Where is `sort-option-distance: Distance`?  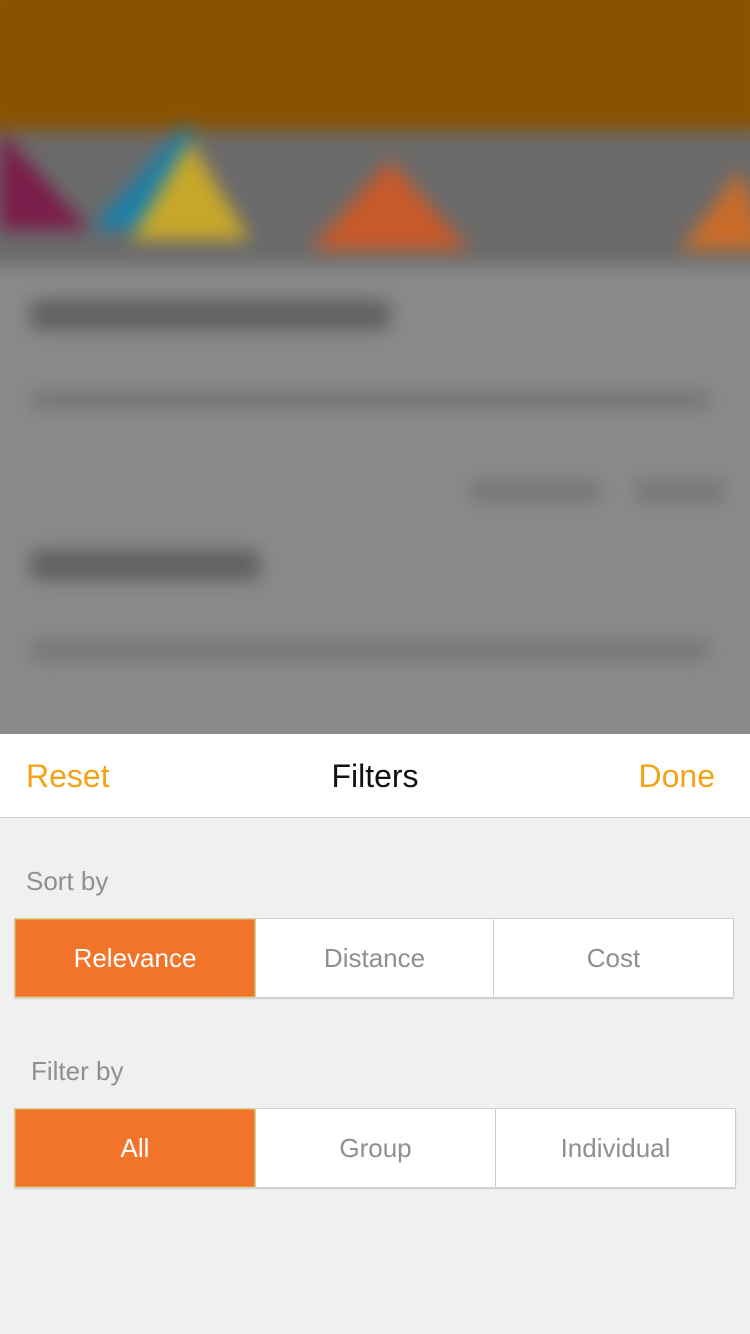 sort-option-distance: Distance is located at coordinates (374, 958).